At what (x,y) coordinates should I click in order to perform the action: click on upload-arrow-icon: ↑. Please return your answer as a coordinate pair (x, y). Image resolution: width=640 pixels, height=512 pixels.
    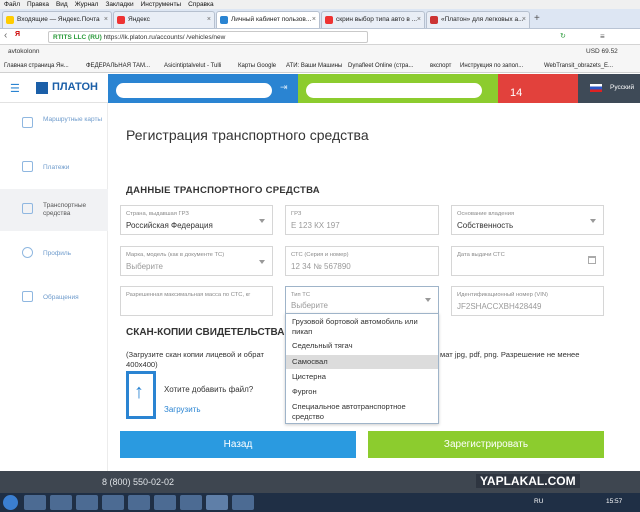
    Looking at the image, I should click on (139, 392).